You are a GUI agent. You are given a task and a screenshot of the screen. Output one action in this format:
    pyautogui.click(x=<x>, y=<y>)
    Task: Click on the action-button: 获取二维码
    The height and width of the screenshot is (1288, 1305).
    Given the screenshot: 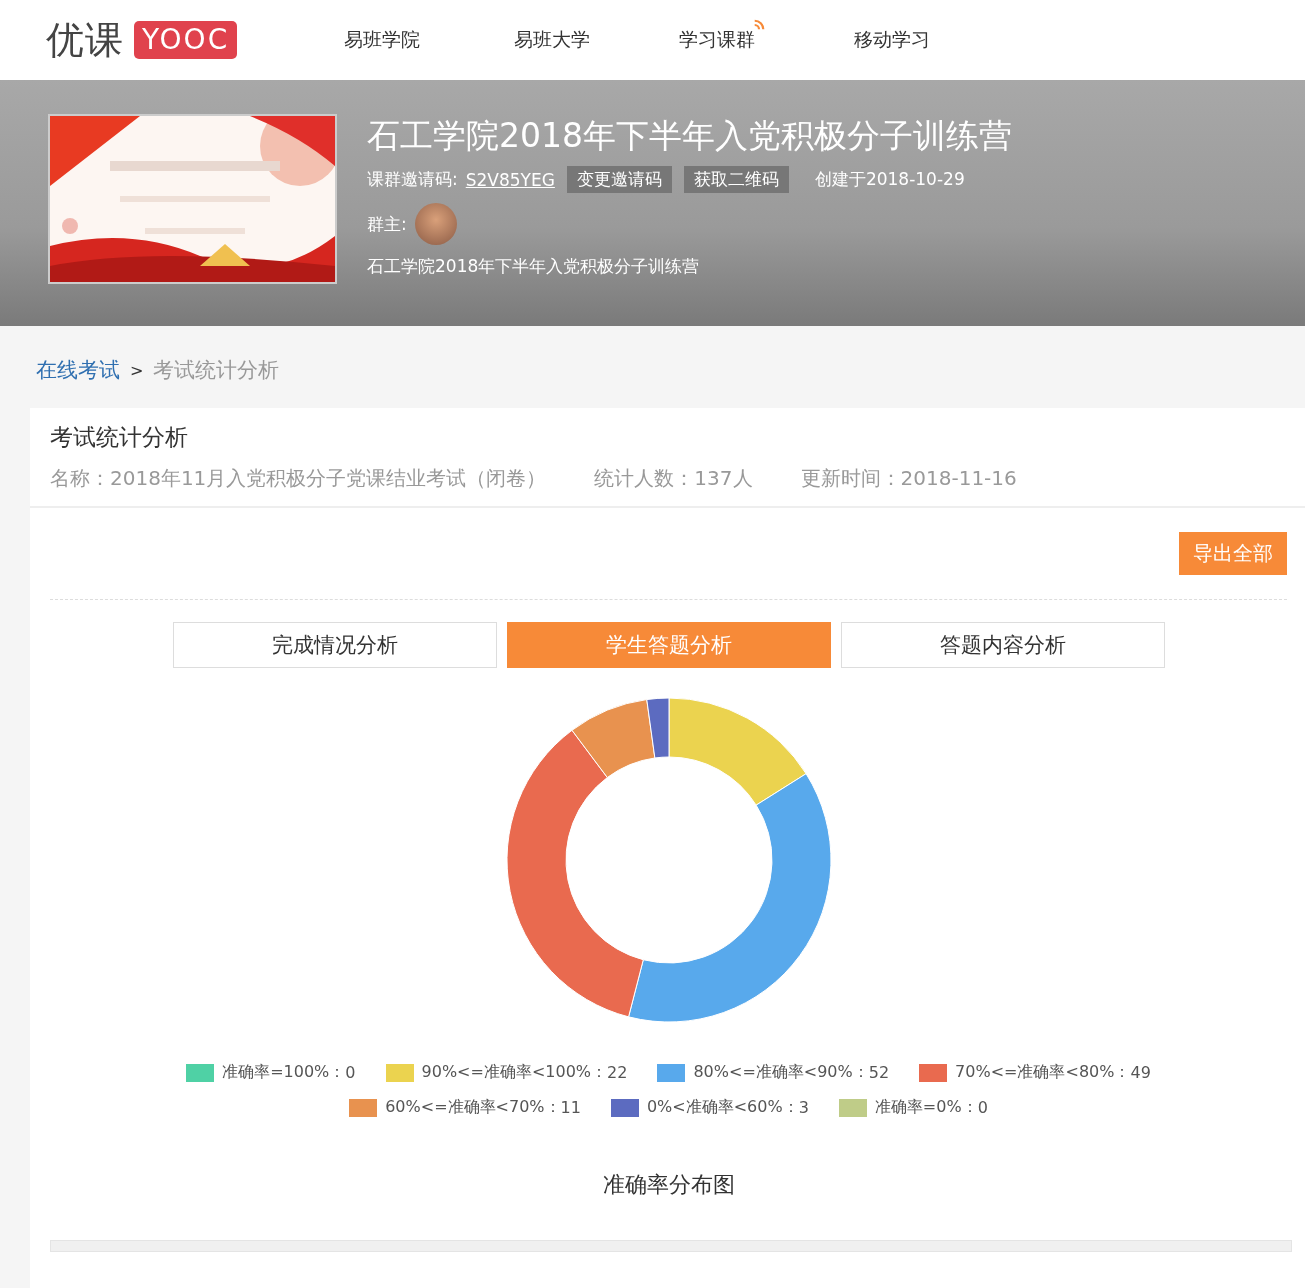 What is the action you would take?
    pyautogui.click(x=736, y=179)
    